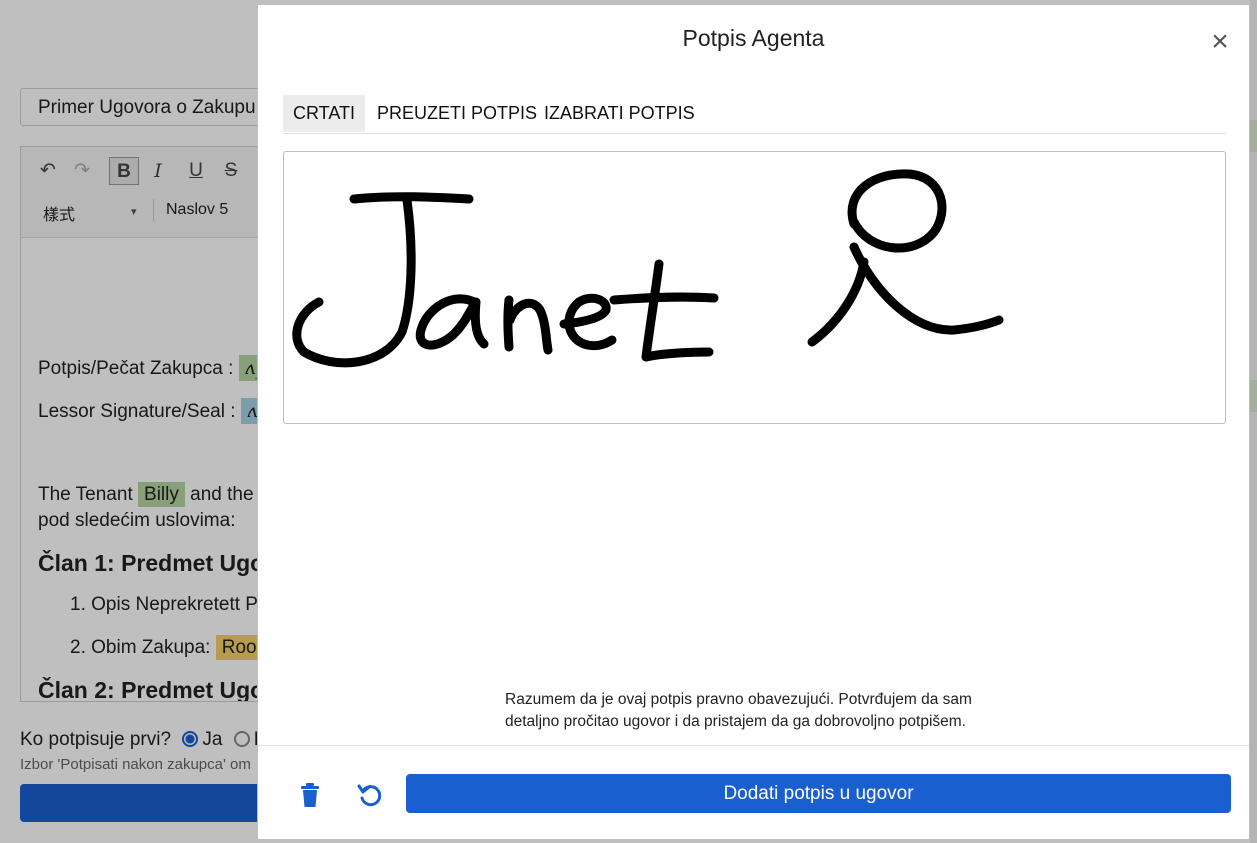  I want to click on tab-draw: CRTATI, so click(324, 113).